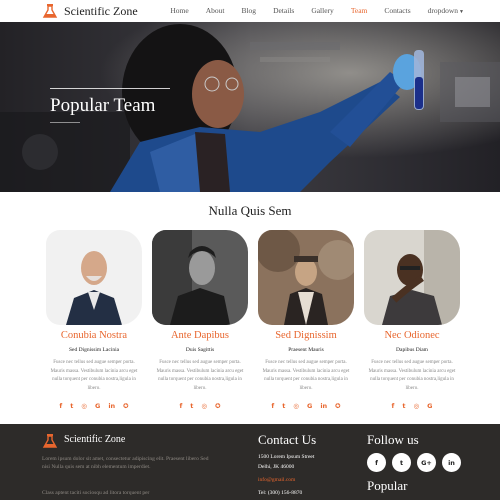 Image resolution: width=500 pixels, height=500 pixels. Describe the element at coordinates (322, 10) in the screenshot. I see `nav-gallery: Gallery` at that location.